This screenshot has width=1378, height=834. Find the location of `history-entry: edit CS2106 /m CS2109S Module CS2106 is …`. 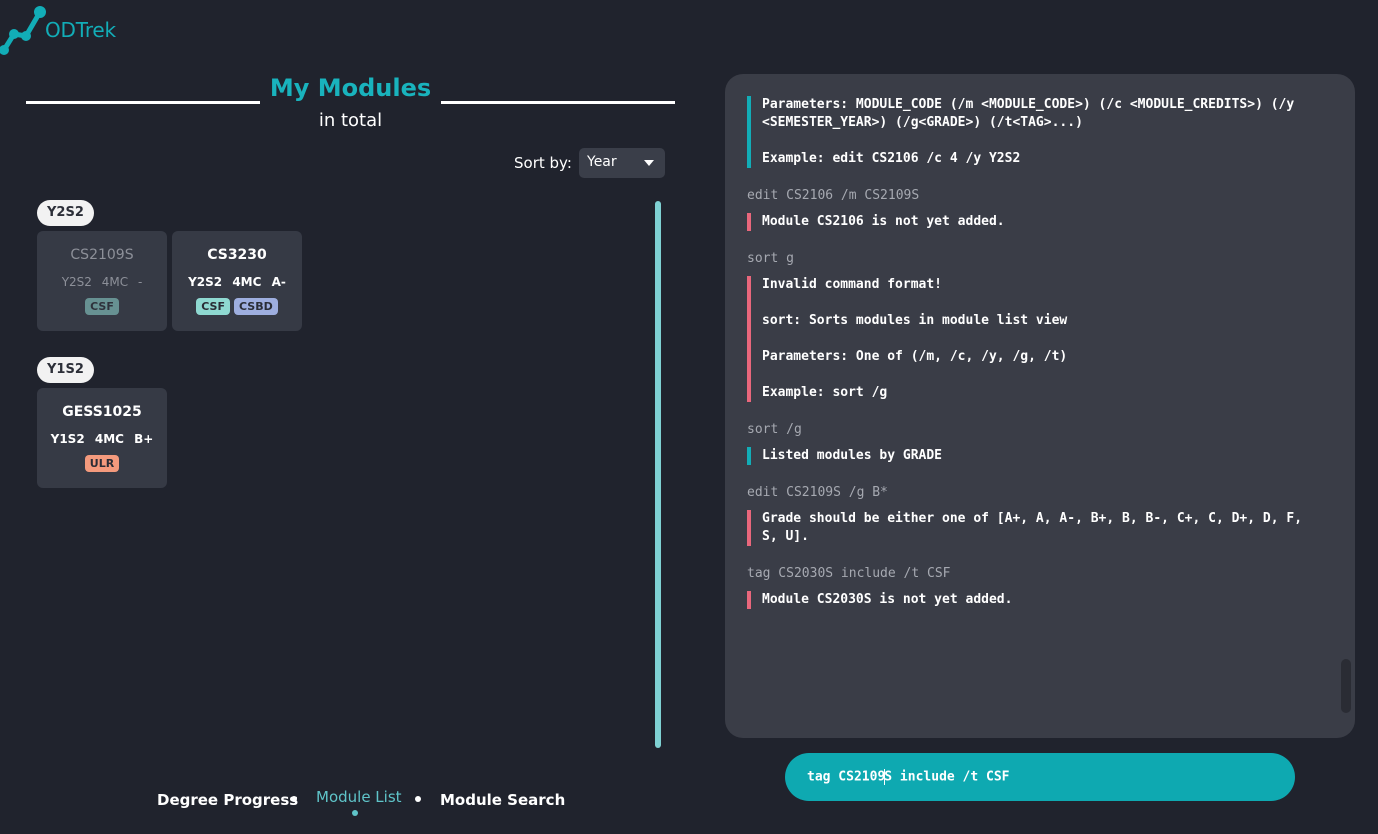

history-entry: edit CS2106 /m CS2109S Module CS2106 is … is located at coordinates (1036, 209).